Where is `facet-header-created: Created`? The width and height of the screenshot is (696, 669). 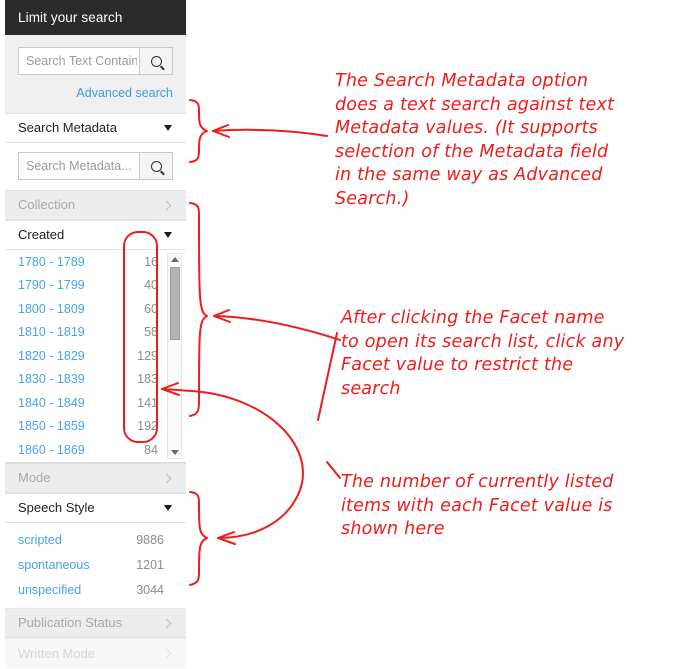 facet-header-created: Created is located at coordinates (95, 235).